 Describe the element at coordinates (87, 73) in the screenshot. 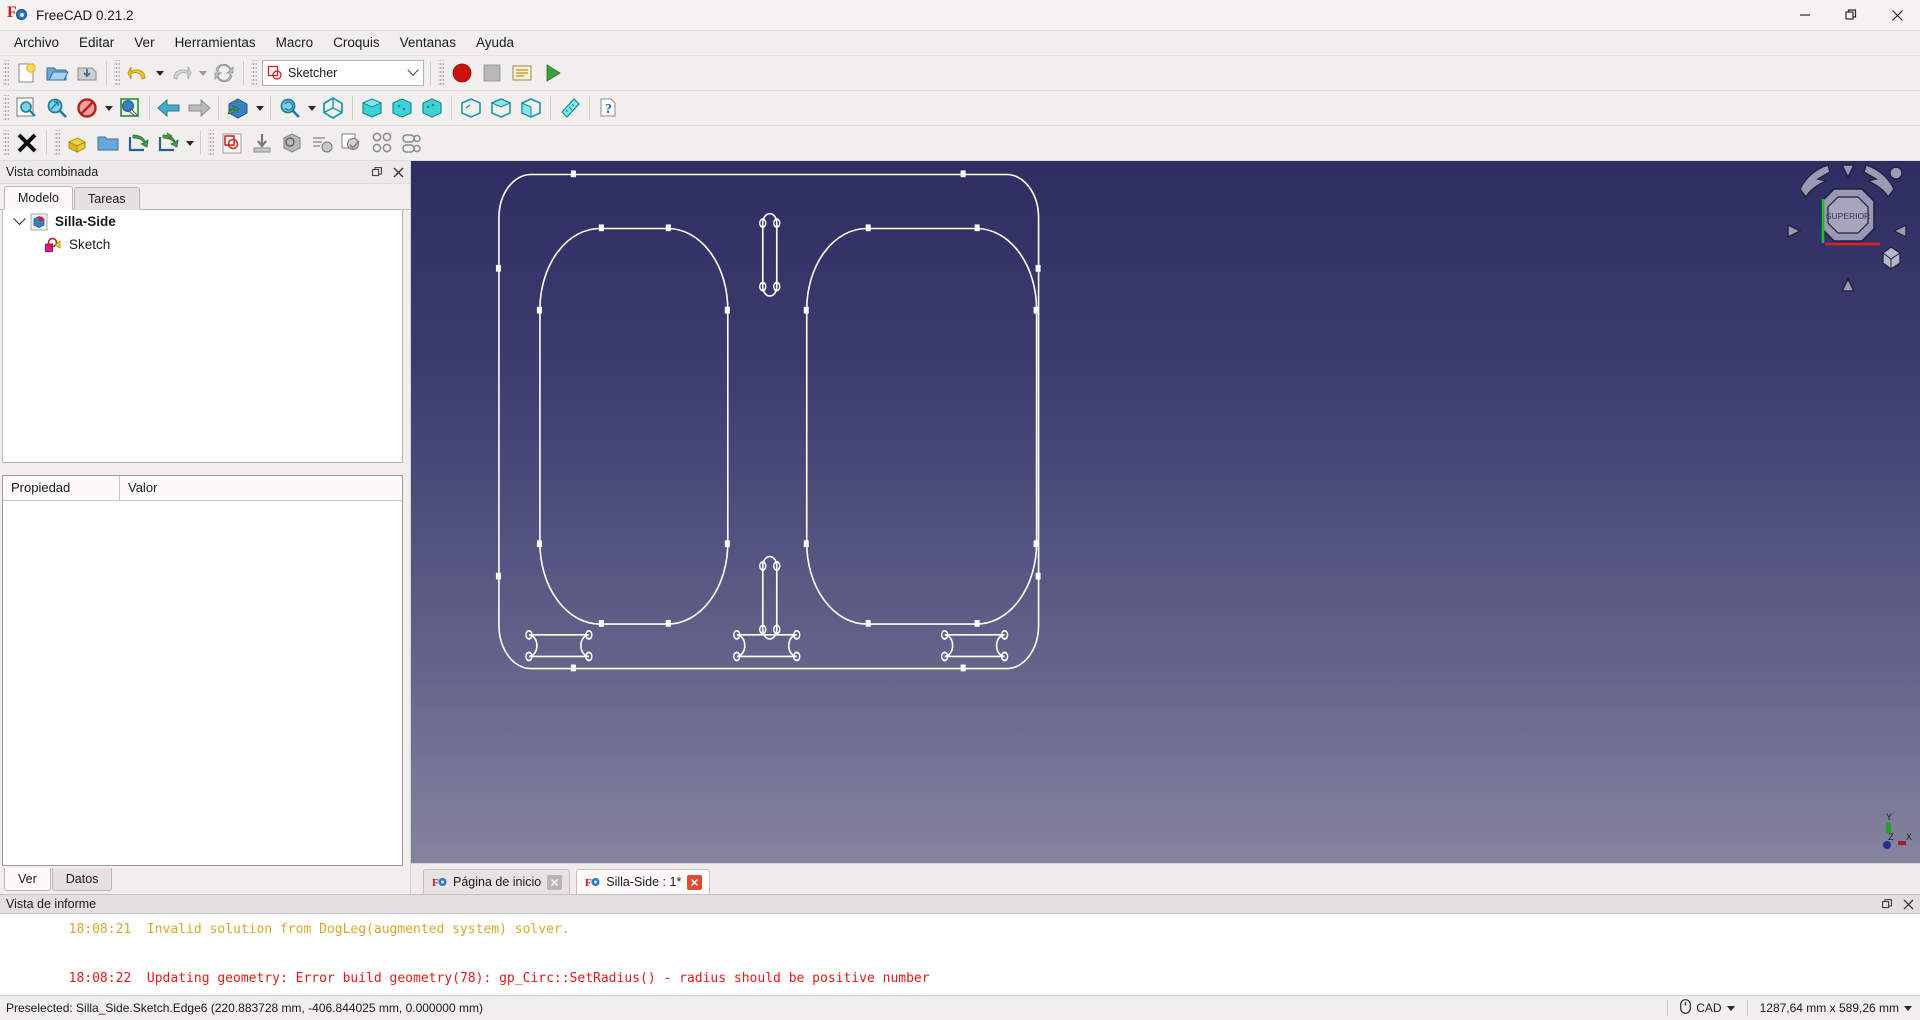

I see `save-document-button` at that location.